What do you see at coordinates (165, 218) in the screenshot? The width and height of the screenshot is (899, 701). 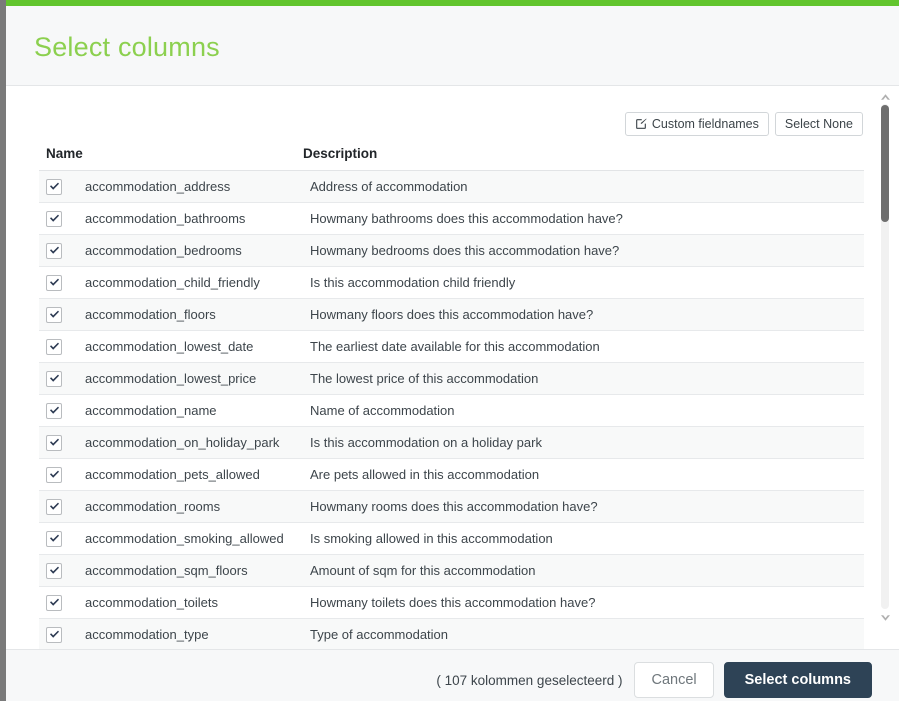 I see `row-field-name: accommodation_bathrooms` at bounding box center [165, 218].